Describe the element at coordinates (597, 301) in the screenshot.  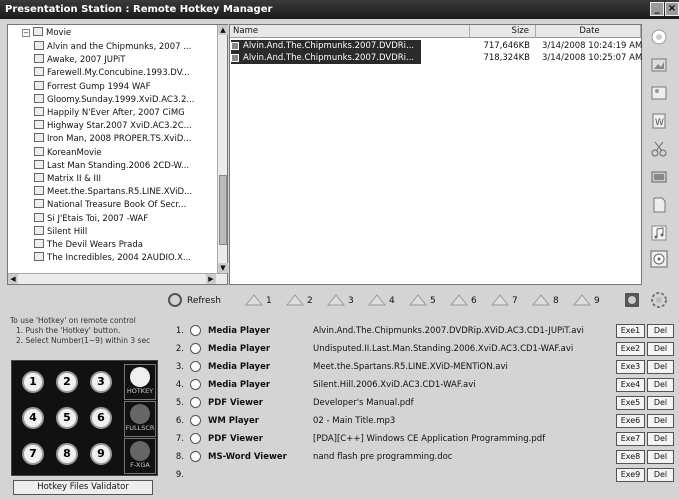
I see `hotkey-slot-number: 9` at that location.